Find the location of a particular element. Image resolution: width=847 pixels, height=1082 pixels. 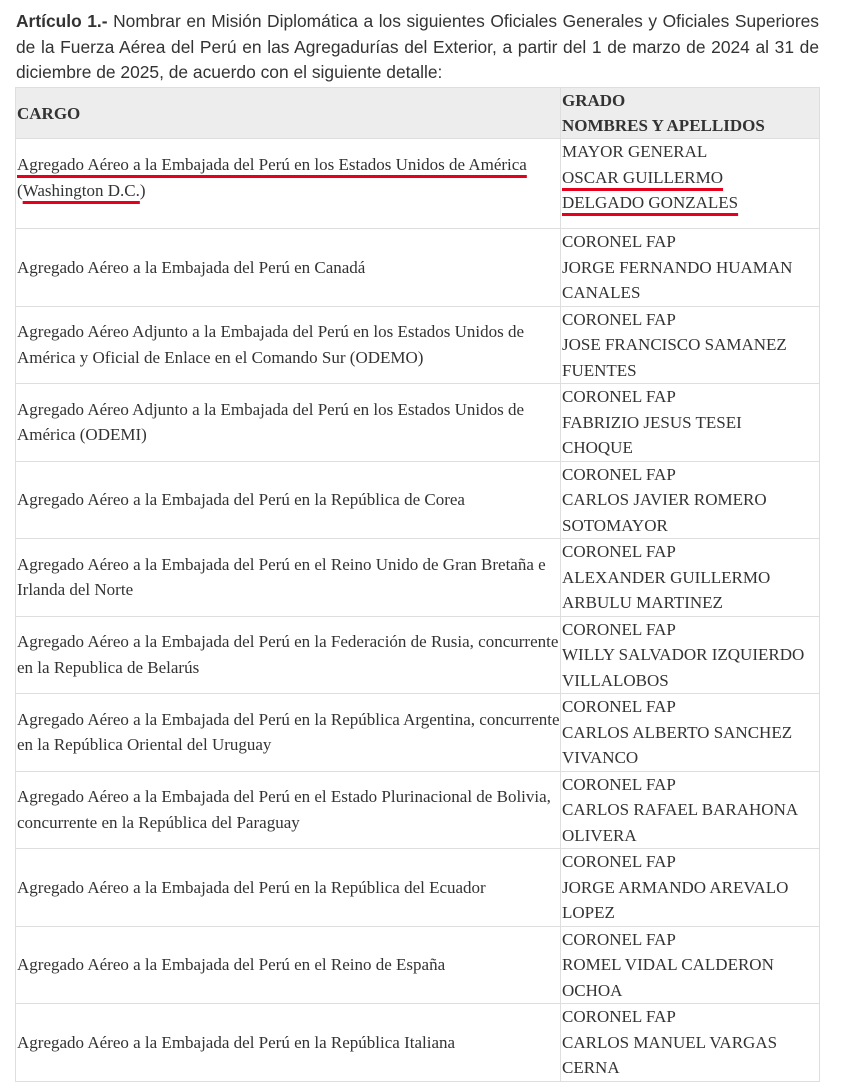

nombre-line2: SOTOMAYOR is located at coordinates (615, 525).